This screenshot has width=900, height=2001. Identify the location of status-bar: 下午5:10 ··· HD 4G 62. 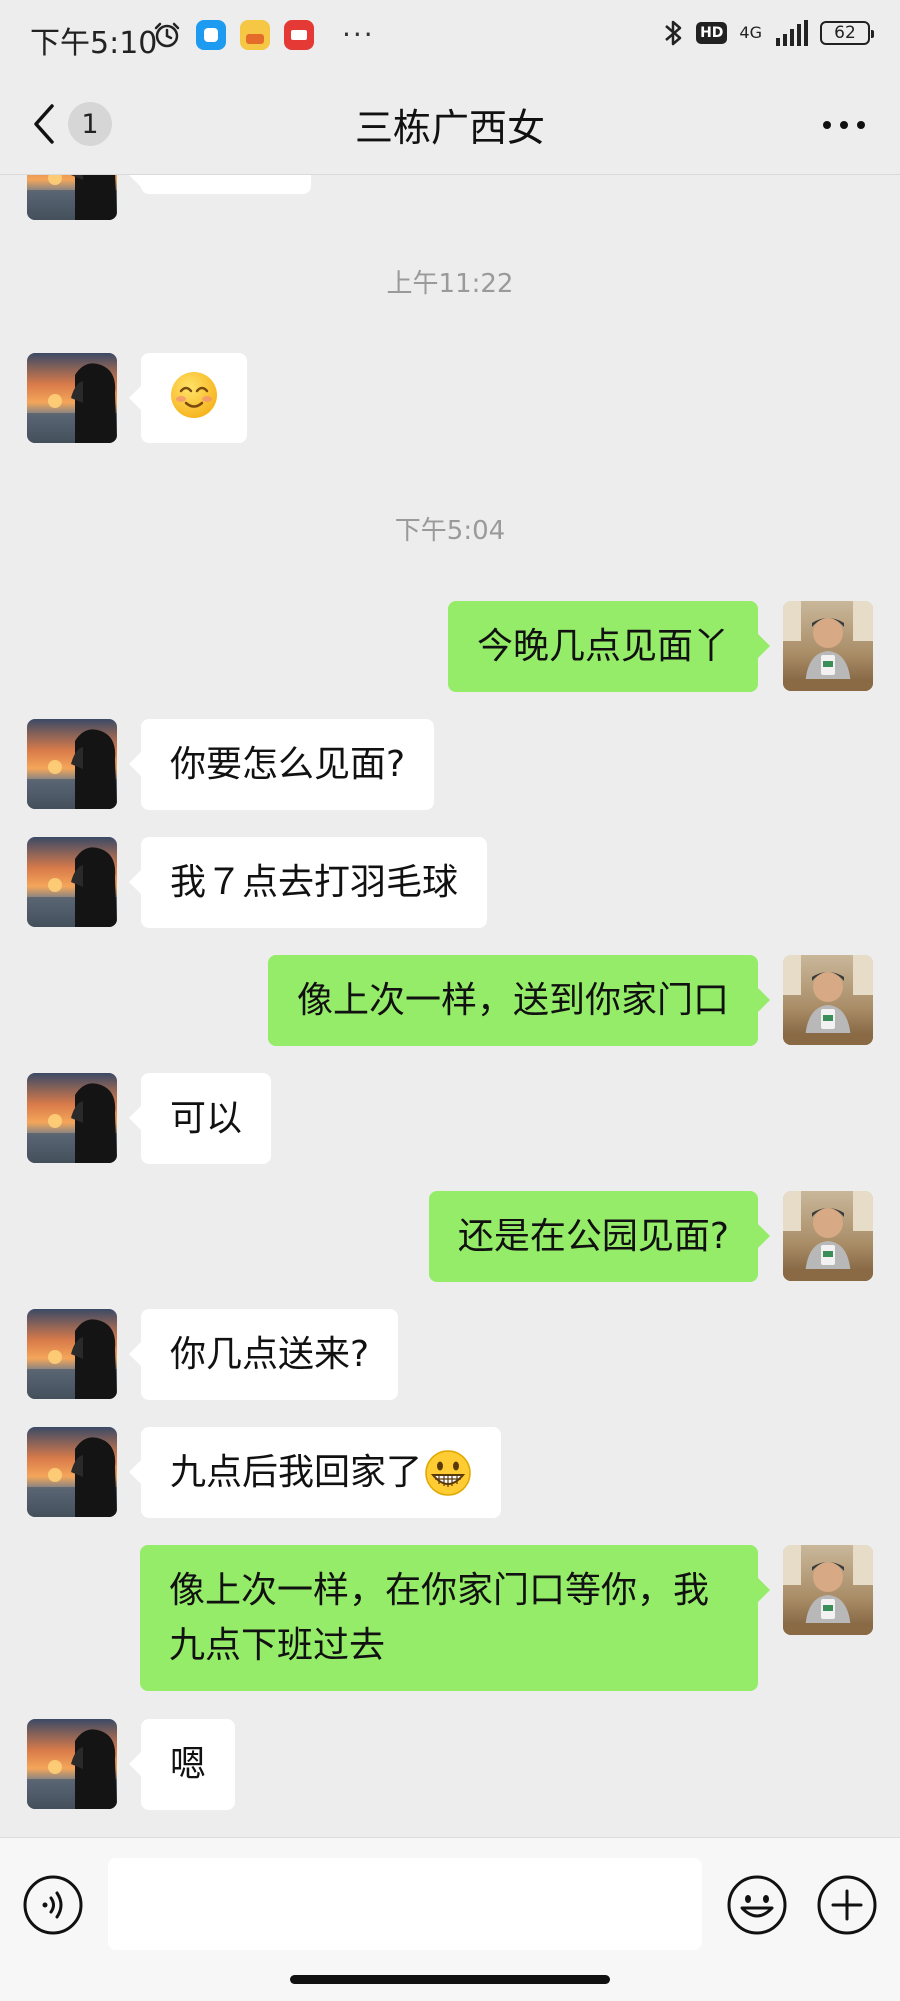
(450, 37).